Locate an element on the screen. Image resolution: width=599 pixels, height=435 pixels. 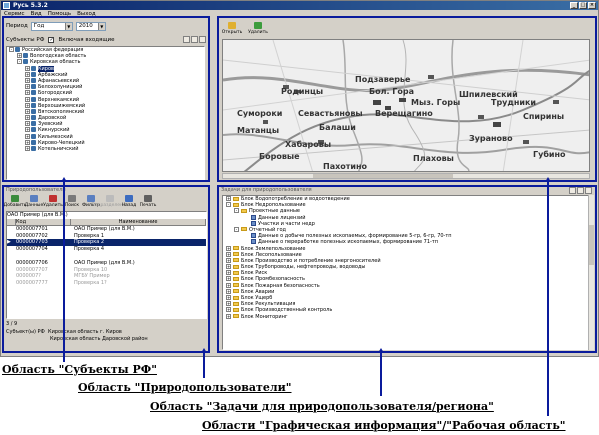
caption-subjects: Область "Субъекты РФ" is located at coordinates (79, 369).